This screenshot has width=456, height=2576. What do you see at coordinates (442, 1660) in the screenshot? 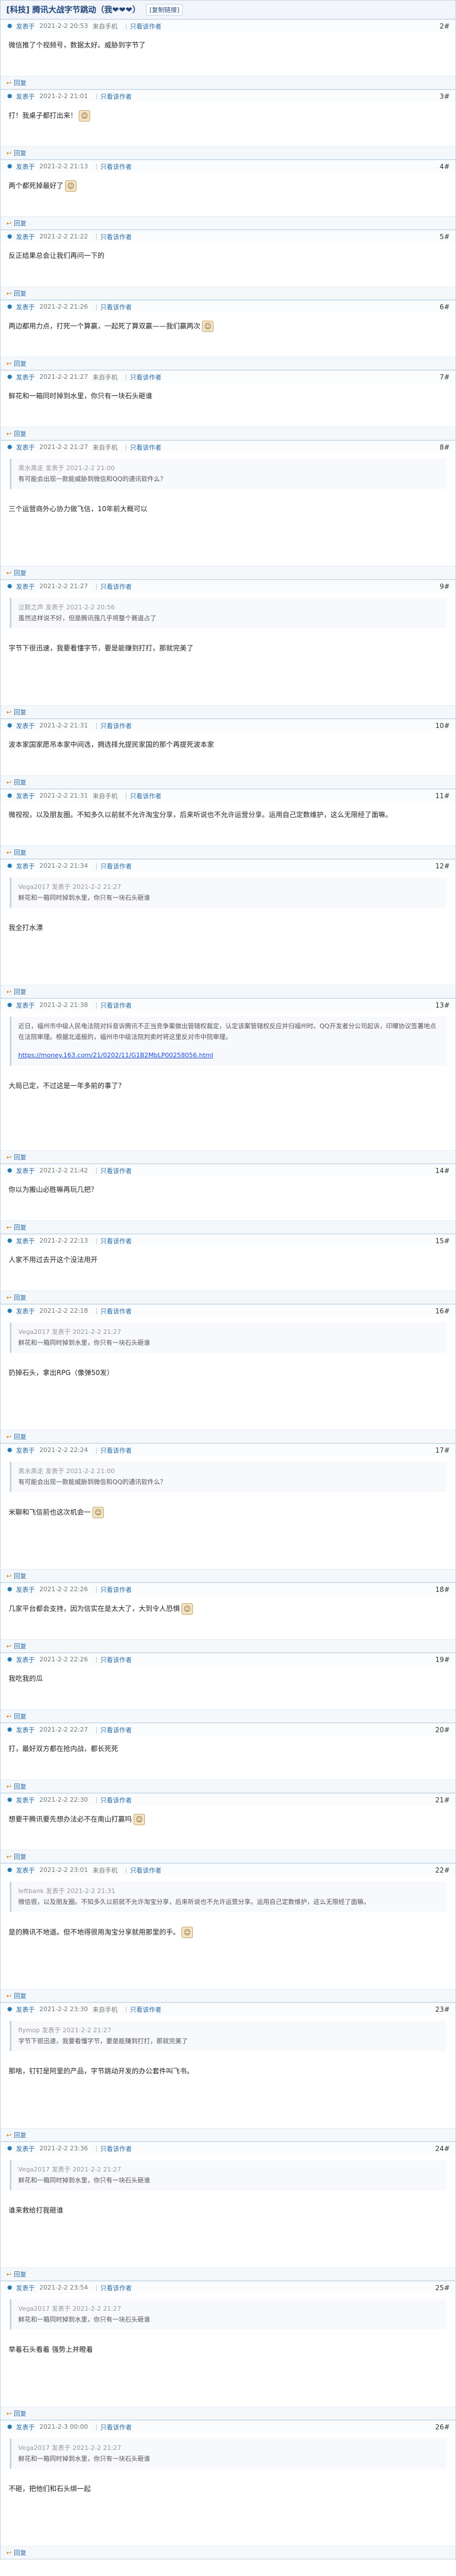
I see `post-floor: 19#` at bounding box center [442, 1660].